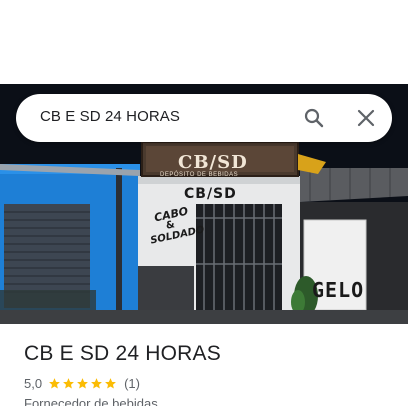 The width and height of the screenshot is (408, 406). I want to click on place-category: Fornecedor de bebidas, so click(91, 401).